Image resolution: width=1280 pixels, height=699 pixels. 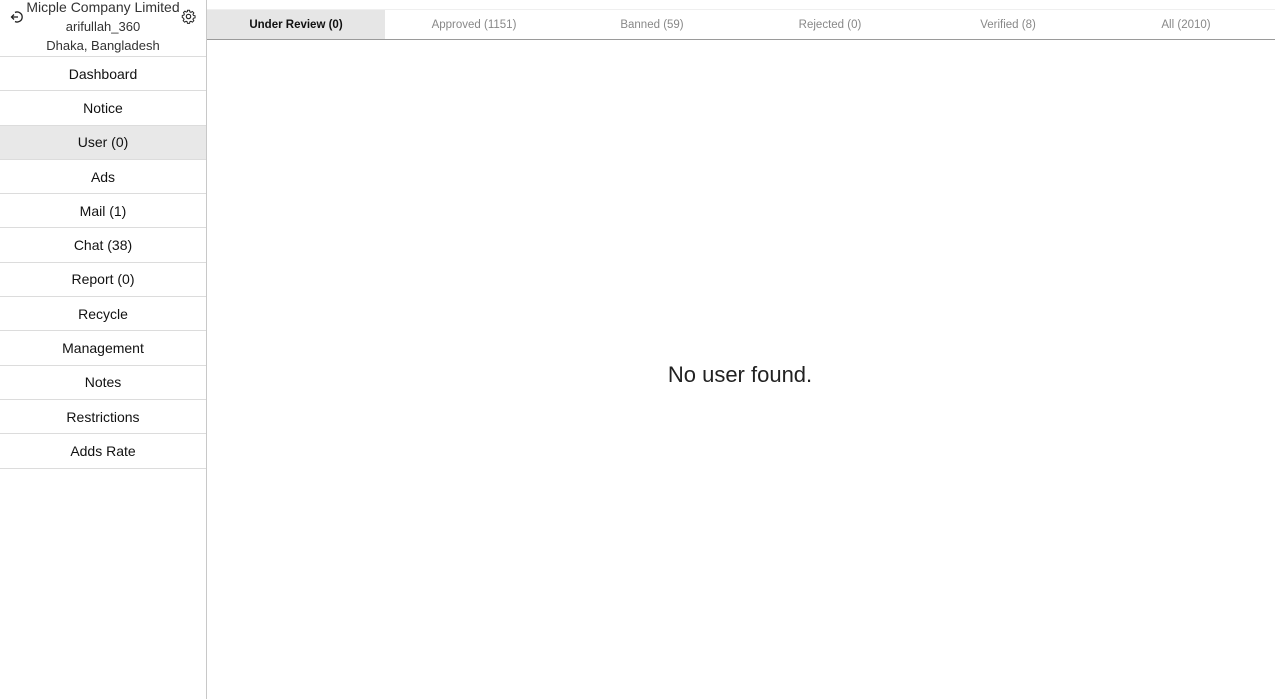 I want to click on sidebar-item-ads: Ads, so click(x=103, y=177).